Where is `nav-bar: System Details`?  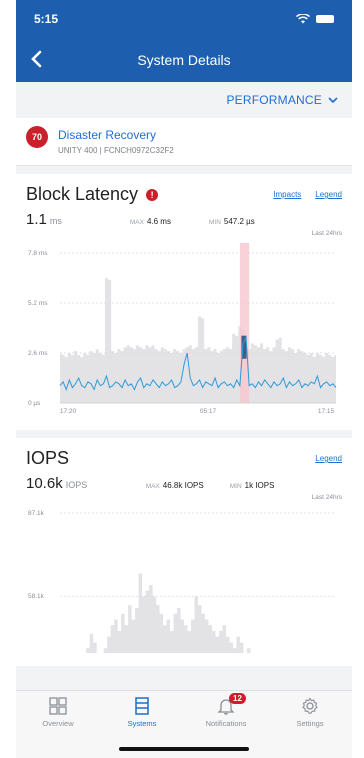
nav-bar: System Details is located at coordinates (184, 60).